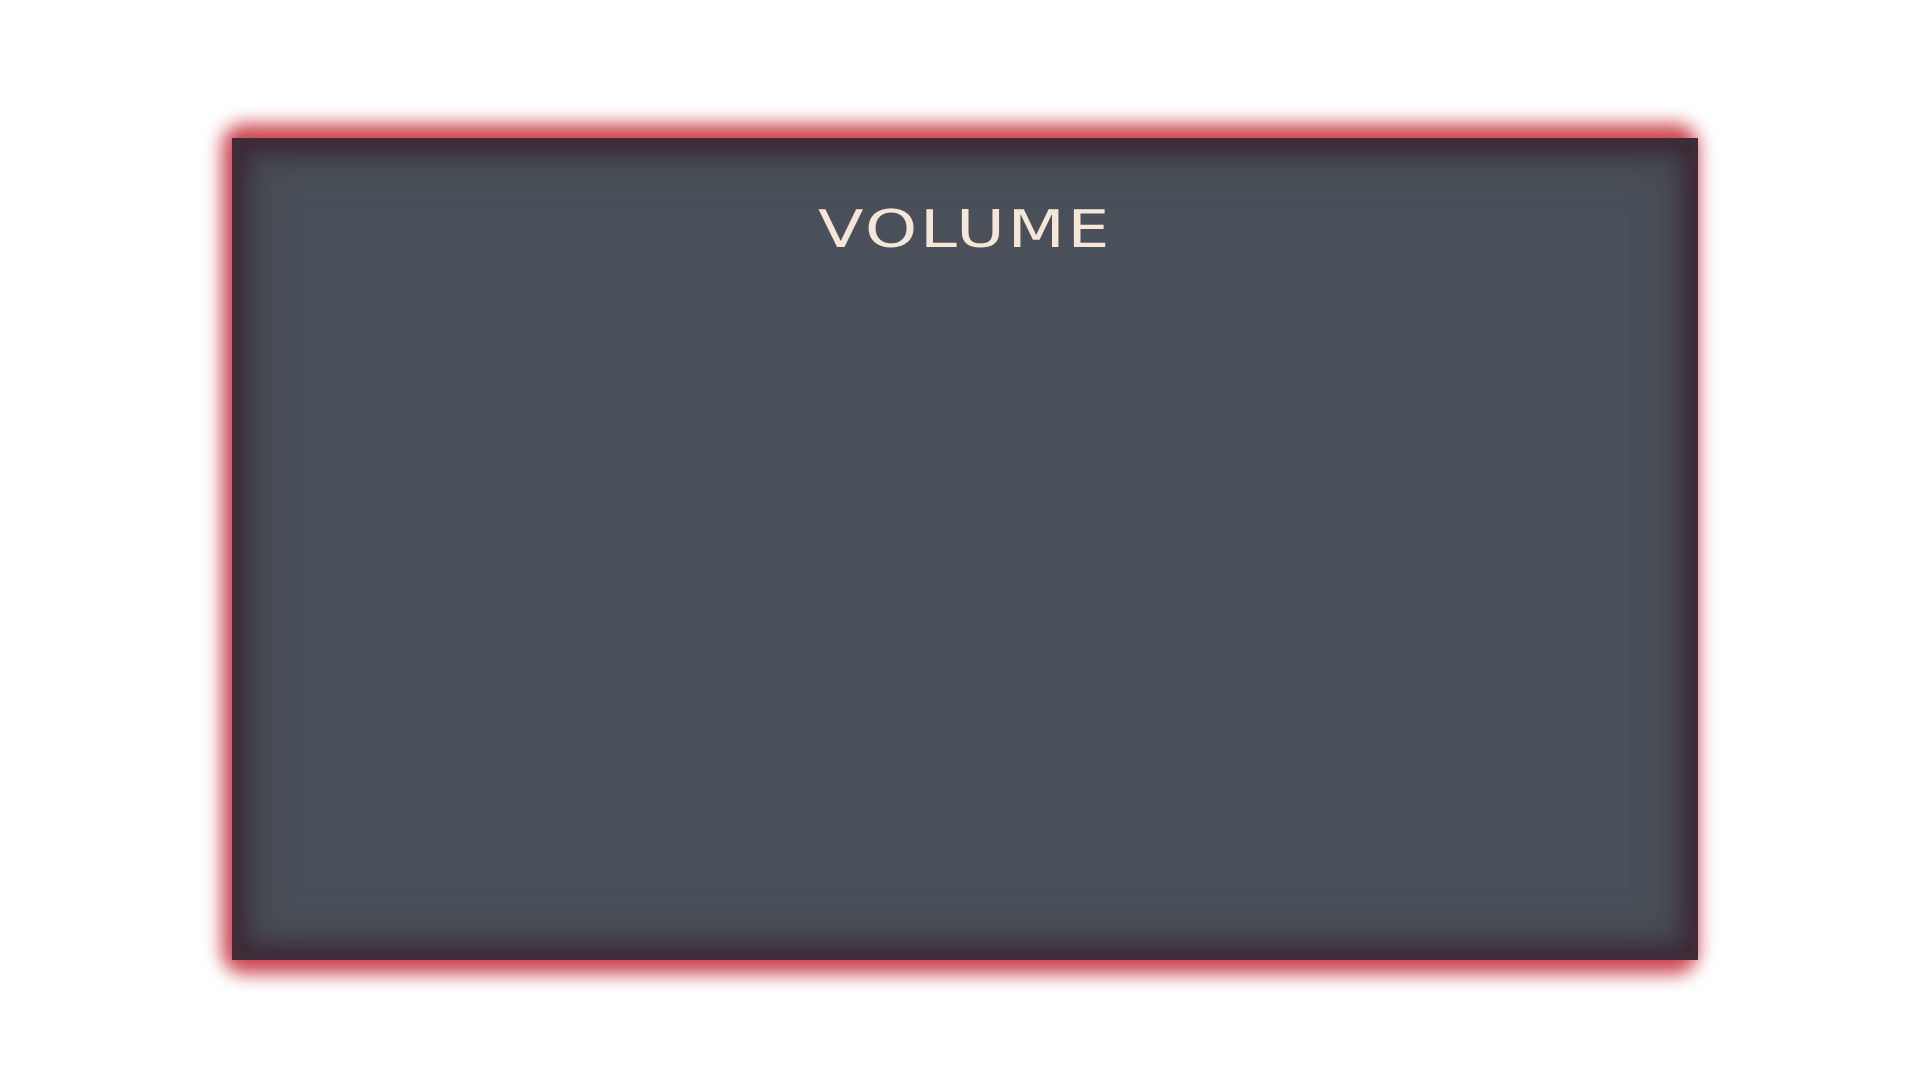 The image size is (1920, 1080). I want to click on panel-title: VOLUME, so click(965, 230).